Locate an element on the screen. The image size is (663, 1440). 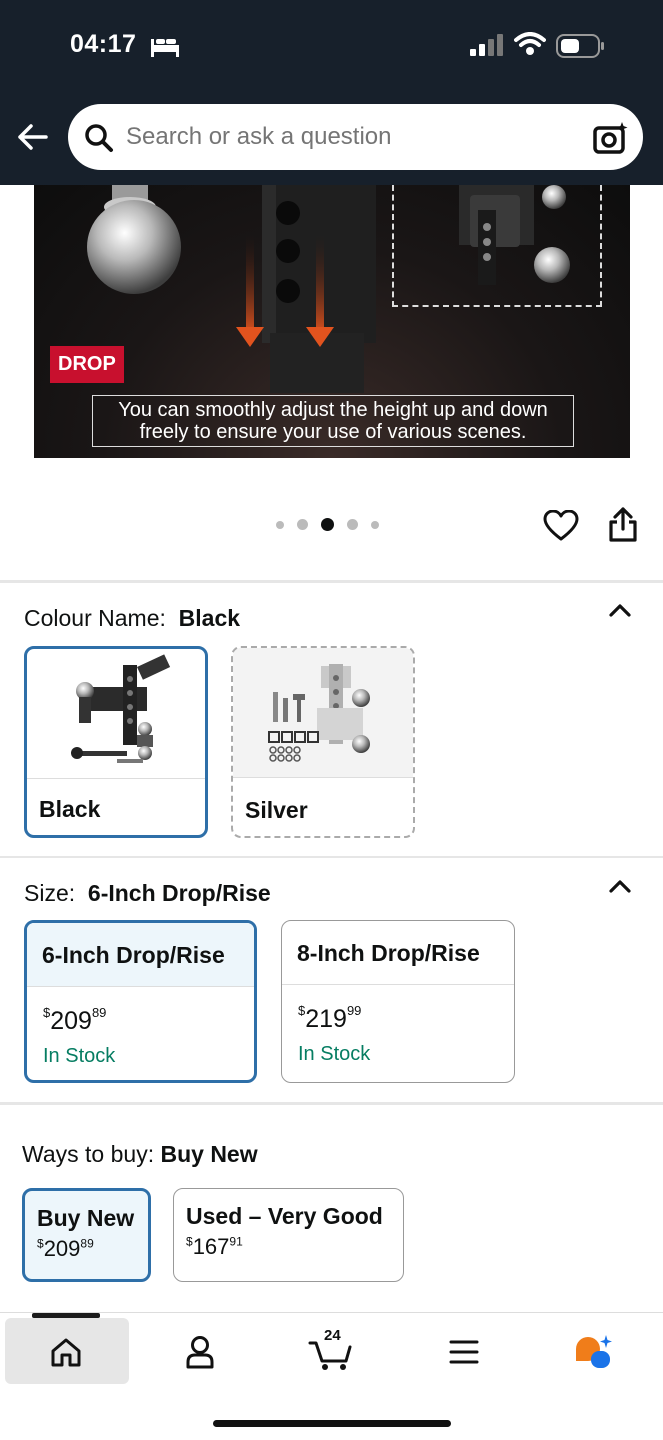
ways-to-buy-label-text: Ways to buy: is located at coordinates (88, 1154).